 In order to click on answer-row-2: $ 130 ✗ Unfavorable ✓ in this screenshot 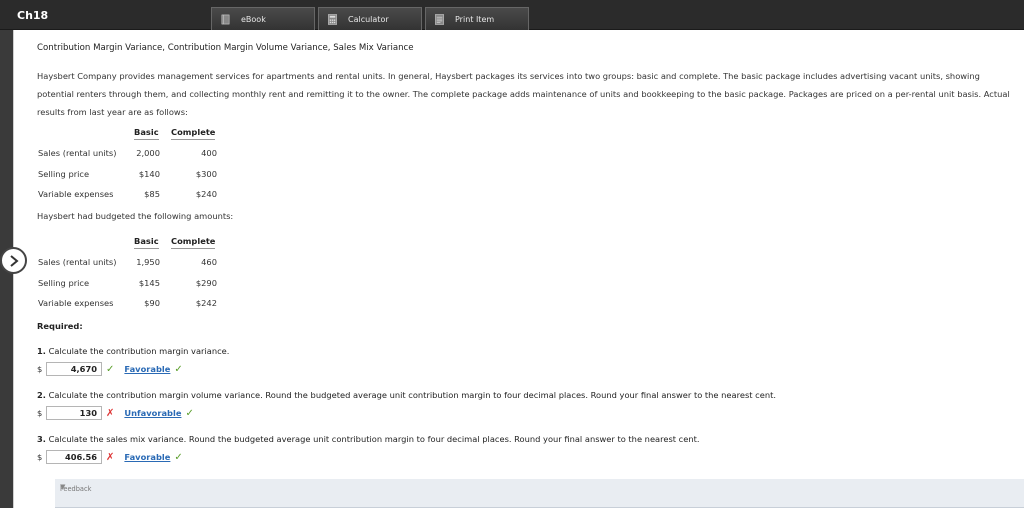, I will do `click(115, 413)`.